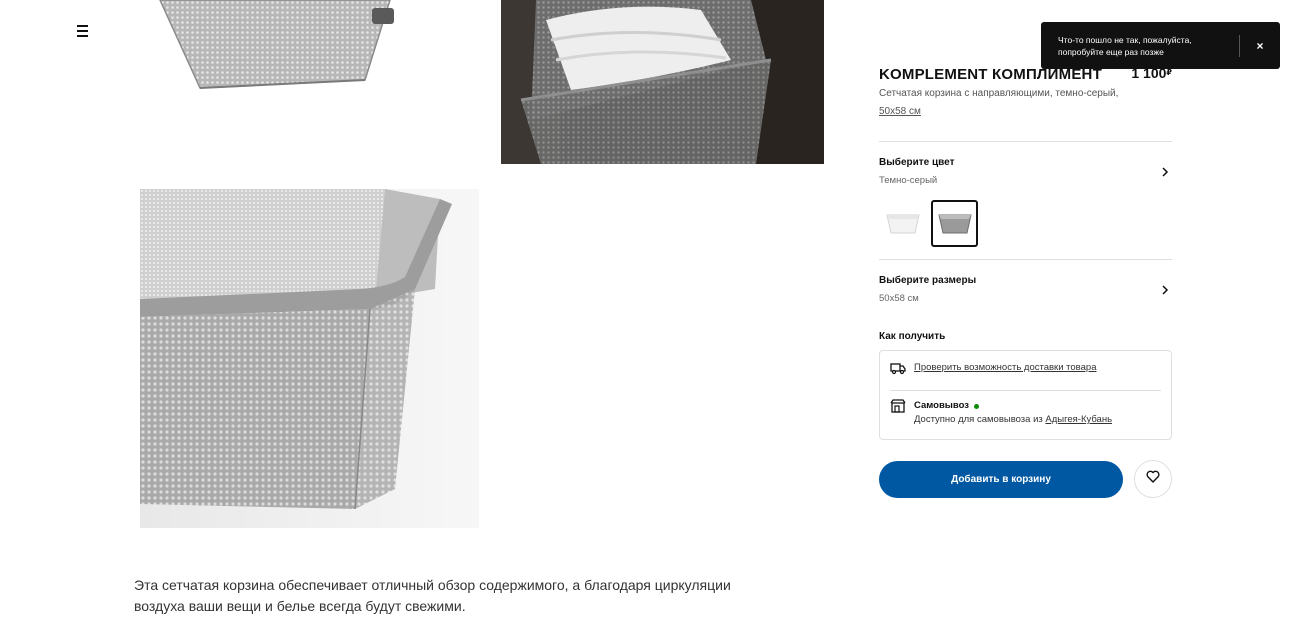 The width and height of the screenshot is (1295, 625). What do you see at coordinates (1260, 45) in the screenshot?
I see `close-icon: ×` at bounding box center [1260, 45].